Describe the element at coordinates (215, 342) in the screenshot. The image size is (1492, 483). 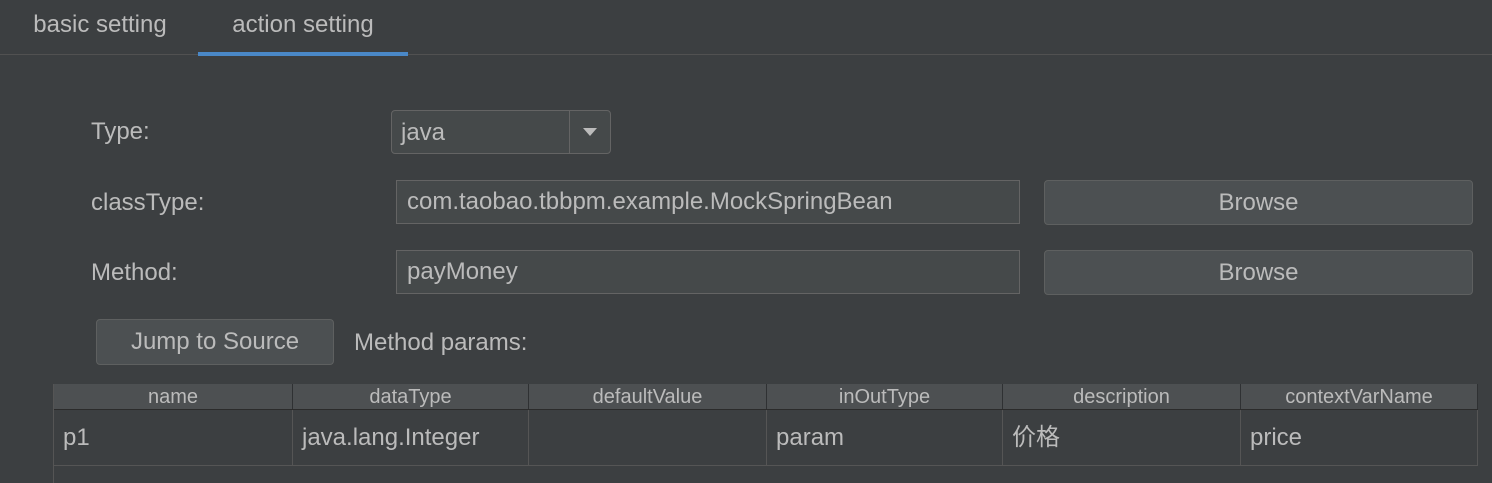
I see `jump-to-source-button: Jump to Source` at that location.